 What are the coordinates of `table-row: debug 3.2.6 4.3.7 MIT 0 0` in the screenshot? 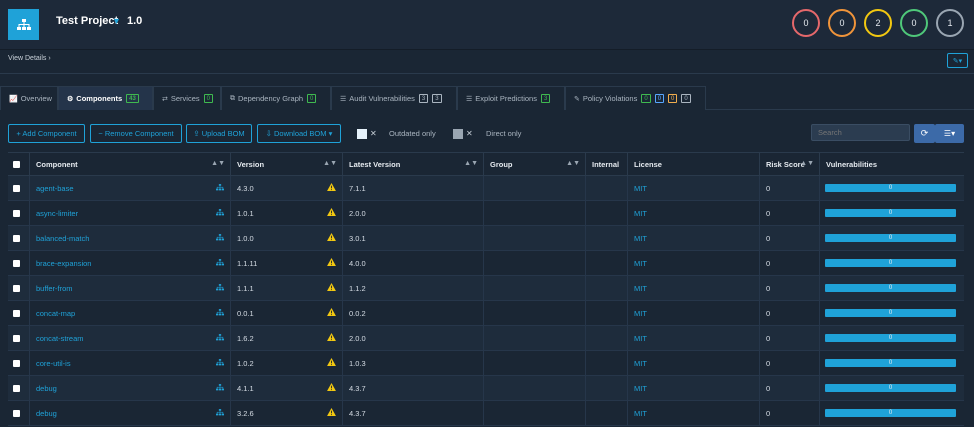 It's located at (486, 413).